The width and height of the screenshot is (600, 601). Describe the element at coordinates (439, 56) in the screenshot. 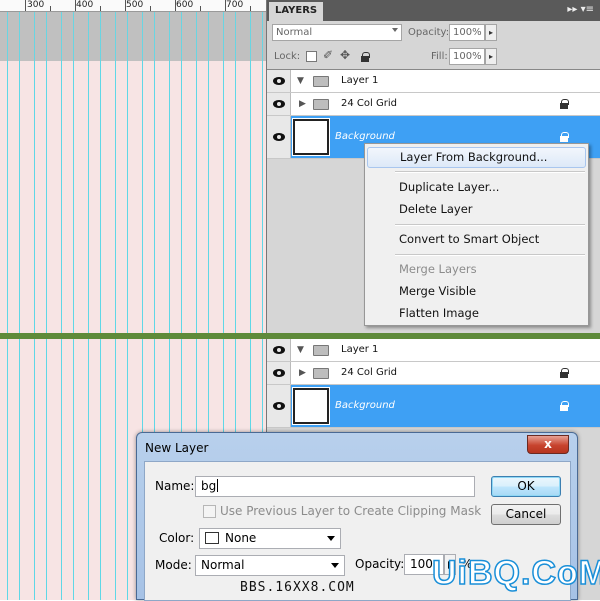

I see `fill-label: Fill:` at that location.